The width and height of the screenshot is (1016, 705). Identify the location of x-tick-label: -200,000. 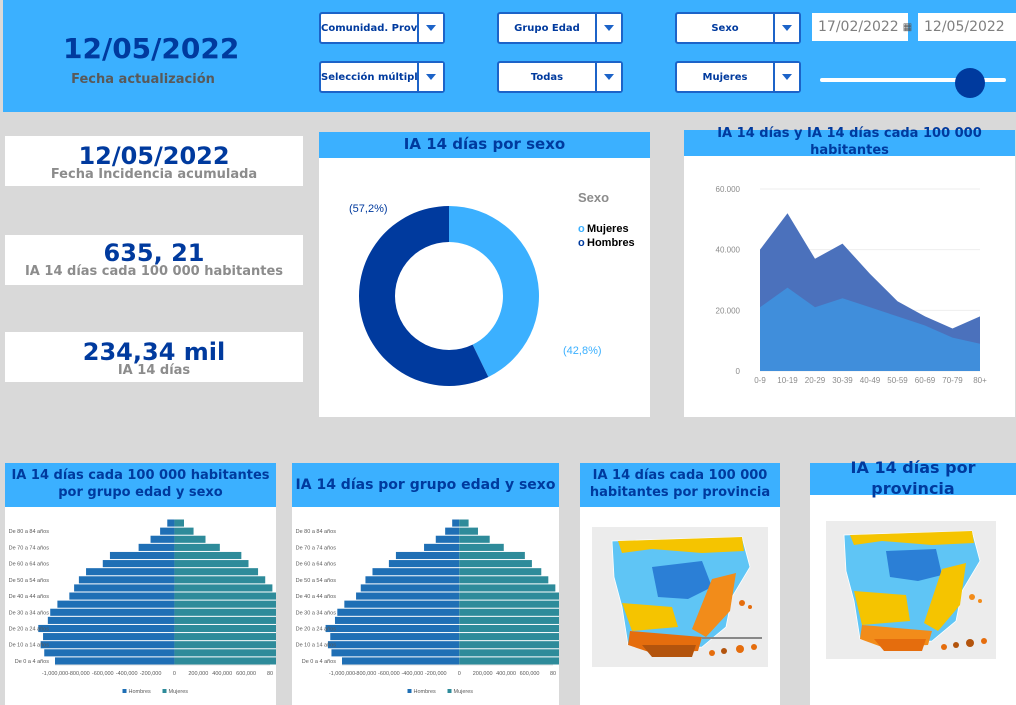
(436, 674).